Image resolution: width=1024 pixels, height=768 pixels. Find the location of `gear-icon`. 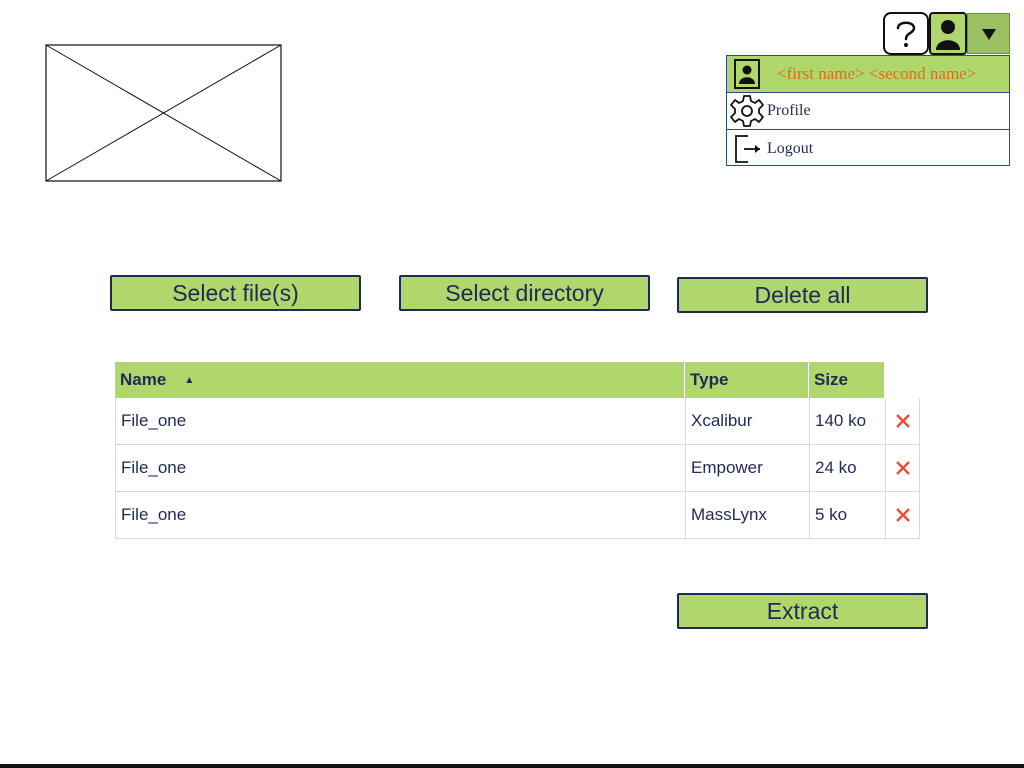

gear-icon is located at coordinates (747, 111).